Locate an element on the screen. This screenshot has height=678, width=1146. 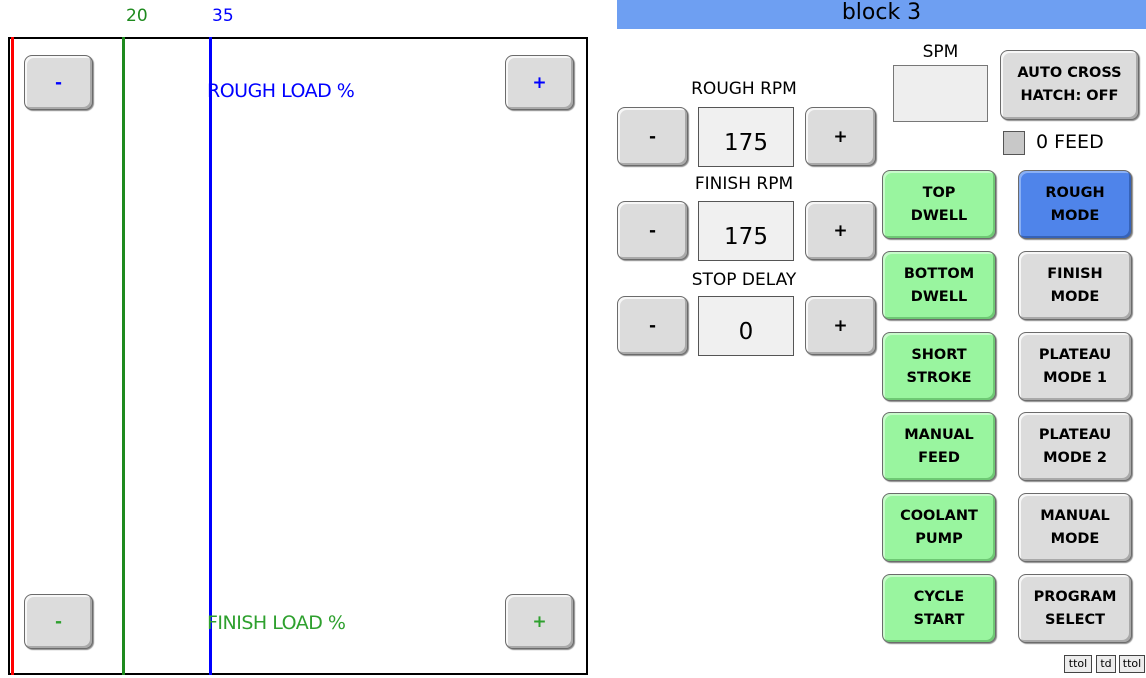
finish-mode-label: FINISH MODE is located at coordinates (1075, 285).